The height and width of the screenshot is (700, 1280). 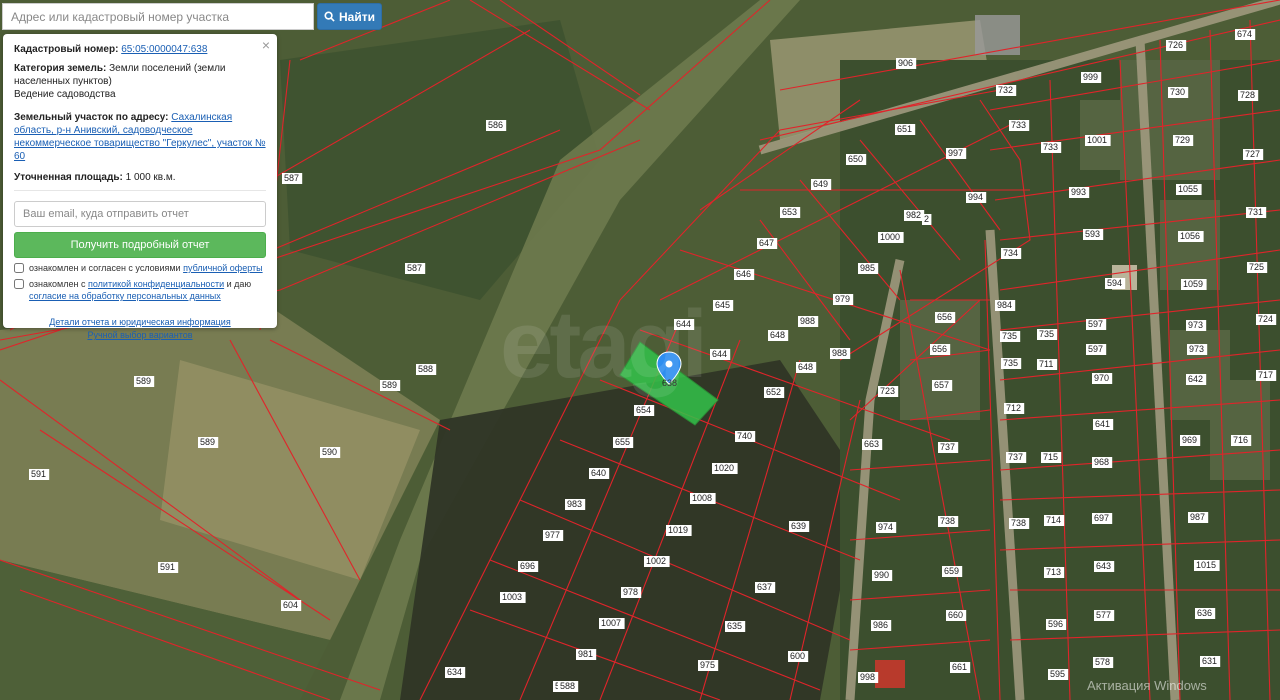 I want to click on plot-number-label: 997, so click(x=955, y=153).